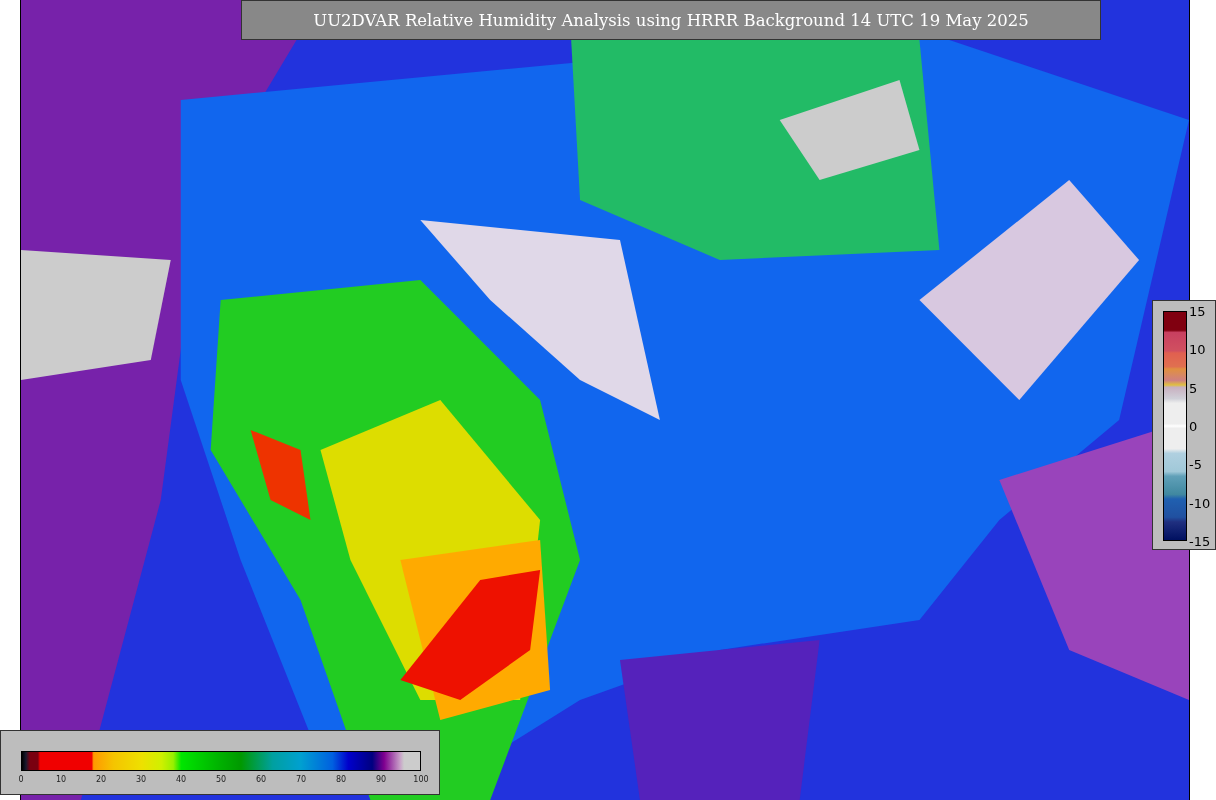 The image size is (1216, 800). Describe the element at coordinates (381, 779) in the screenshot. I see `tick-label: 90` at that location.